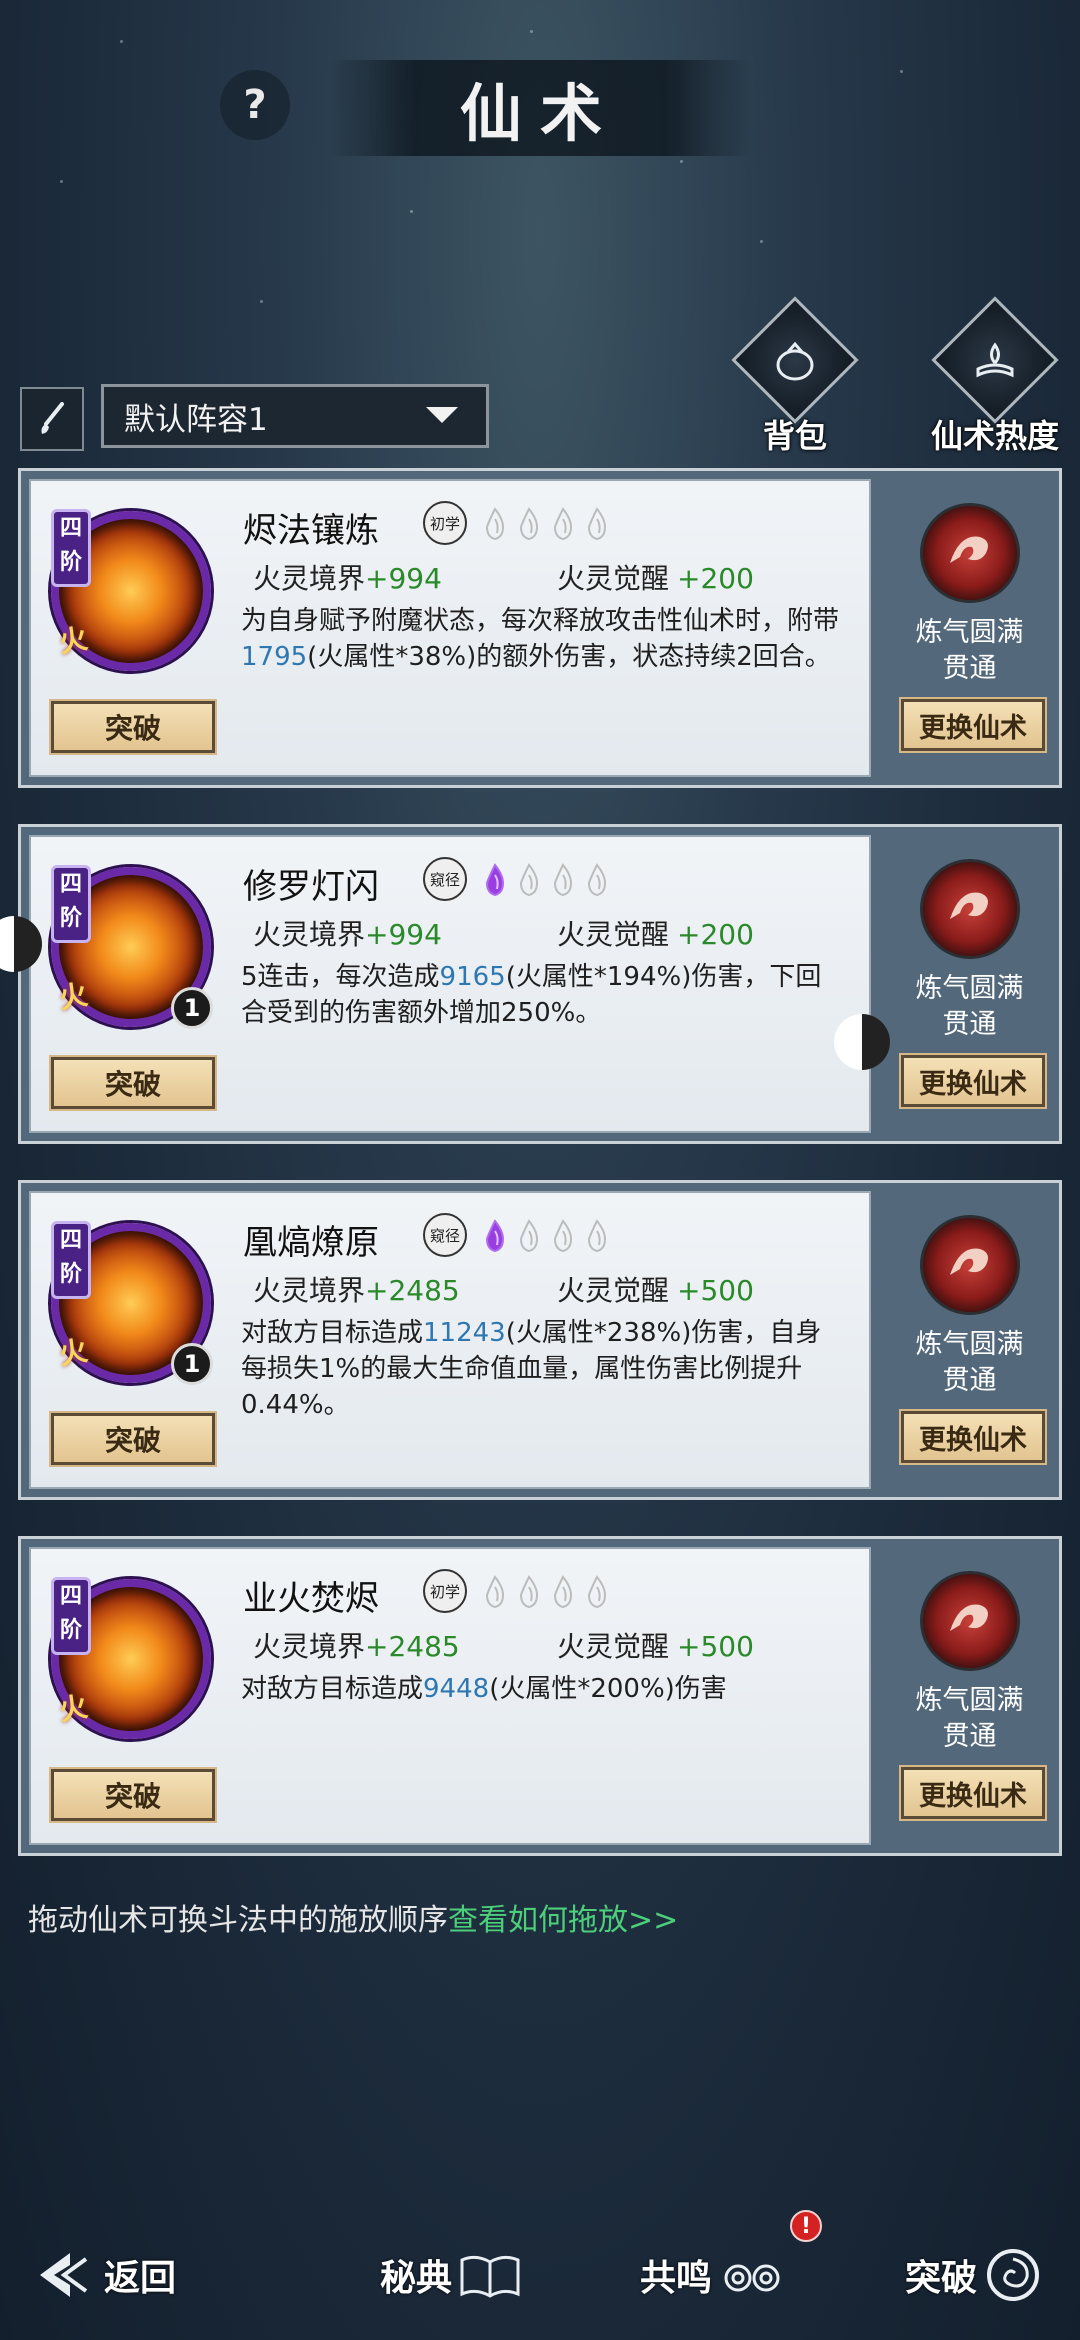 Image resolution: width=1080 pixels, height=2340 pixels. I want to click on drag-help-link: 查看如何拖放>>, so click(563, 1920).